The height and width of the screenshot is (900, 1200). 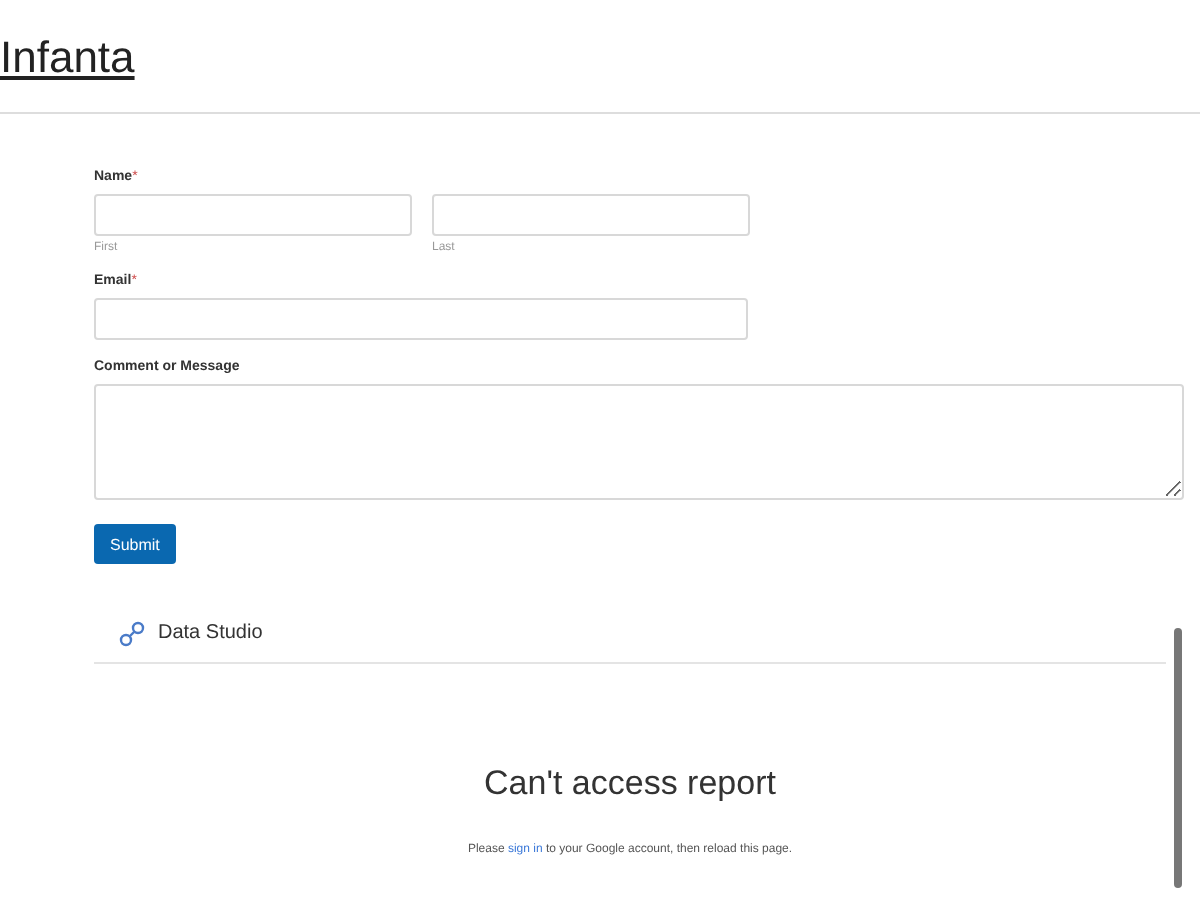 What do you see at coordinates (210, 633) in the screenshot?
I see `brand-name: Data Studio` at bounding box center [210, 633].